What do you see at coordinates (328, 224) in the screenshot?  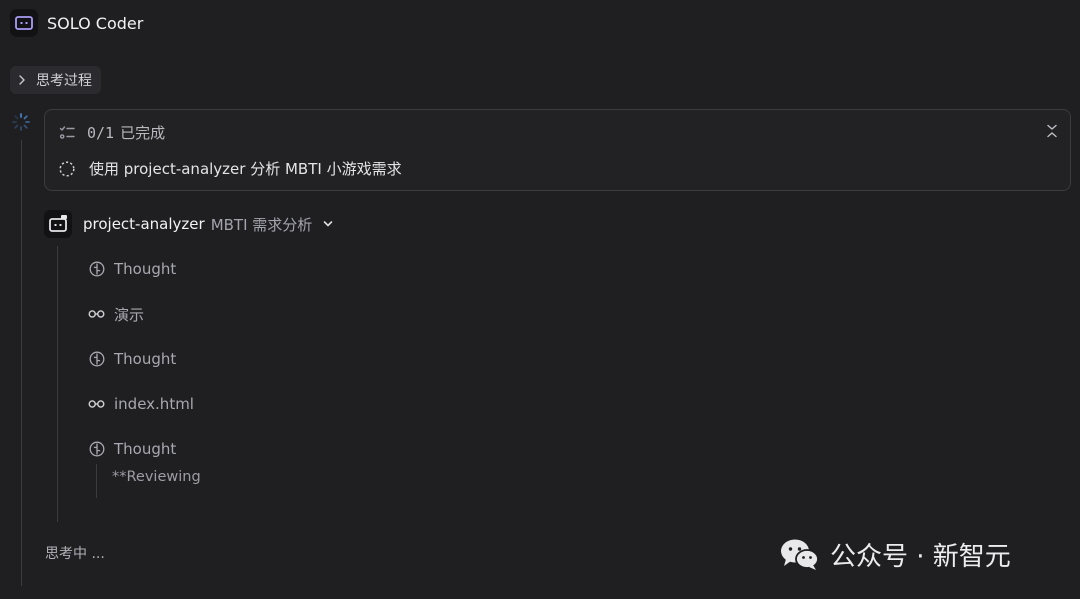 I see `chevron-down-icon` at bounding box center [328, 224].